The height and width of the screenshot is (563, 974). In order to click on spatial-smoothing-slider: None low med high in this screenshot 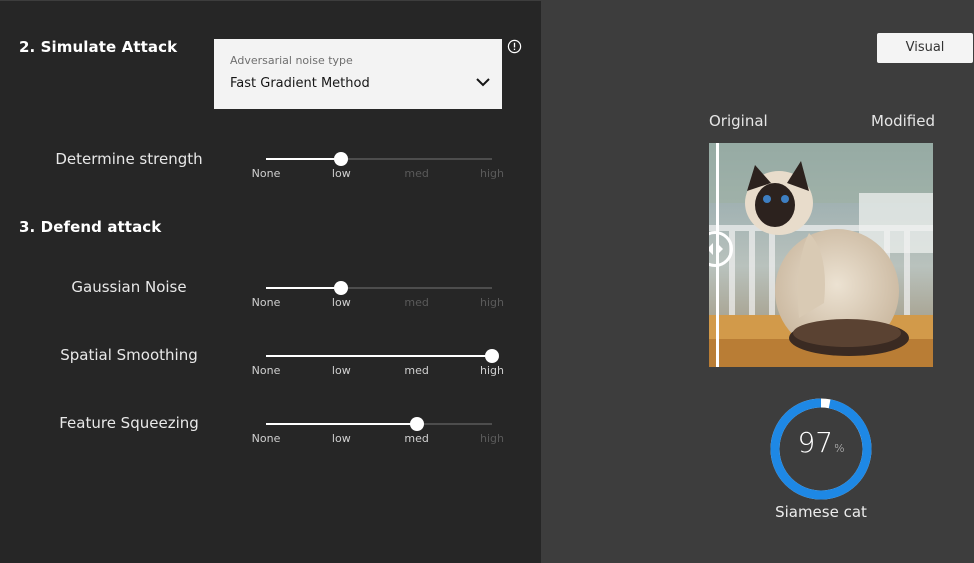, I will do `click(384, 363)`.